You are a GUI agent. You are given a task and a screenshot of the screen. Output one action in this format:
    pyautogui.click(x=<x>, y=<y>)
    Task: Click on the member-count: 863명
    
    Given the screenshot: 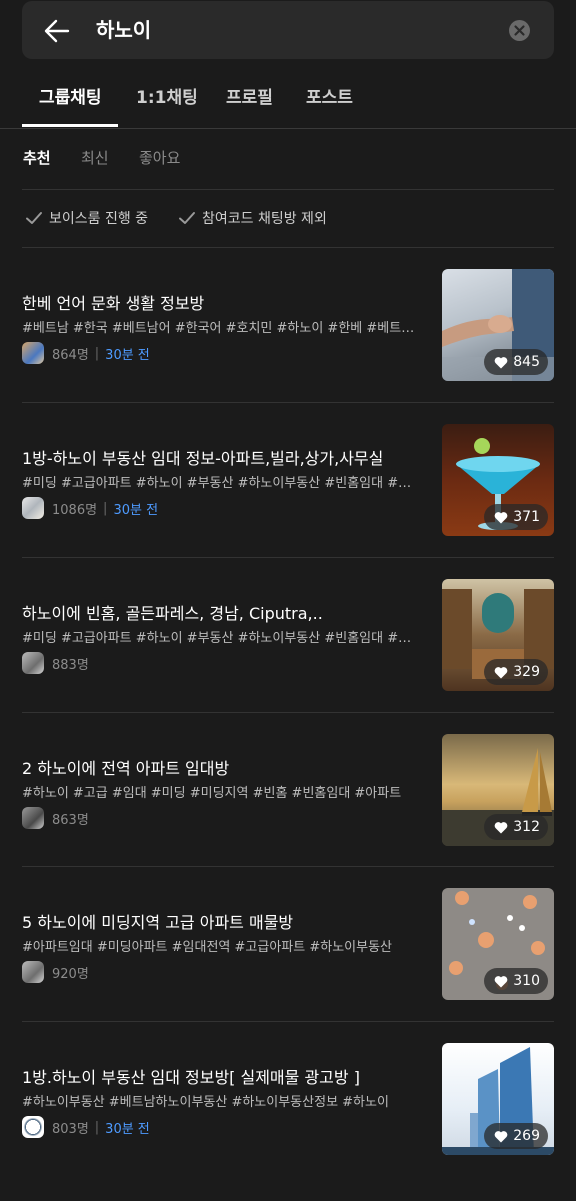 What is the action you would take?
    pyautogui.click(x=70, y=820)
    